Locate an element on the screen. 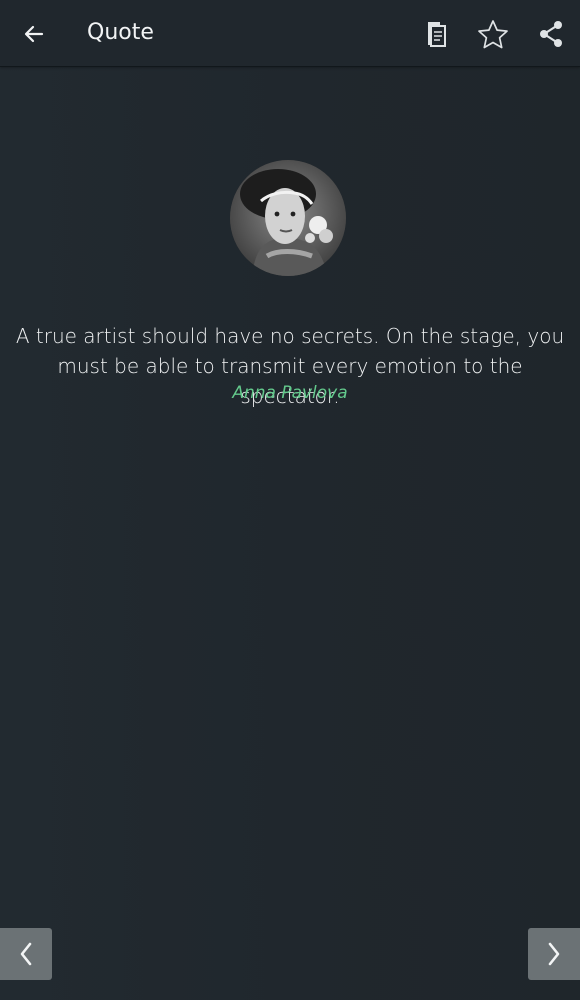  top-app-bar: Quote is located at coordinates (290, 33).